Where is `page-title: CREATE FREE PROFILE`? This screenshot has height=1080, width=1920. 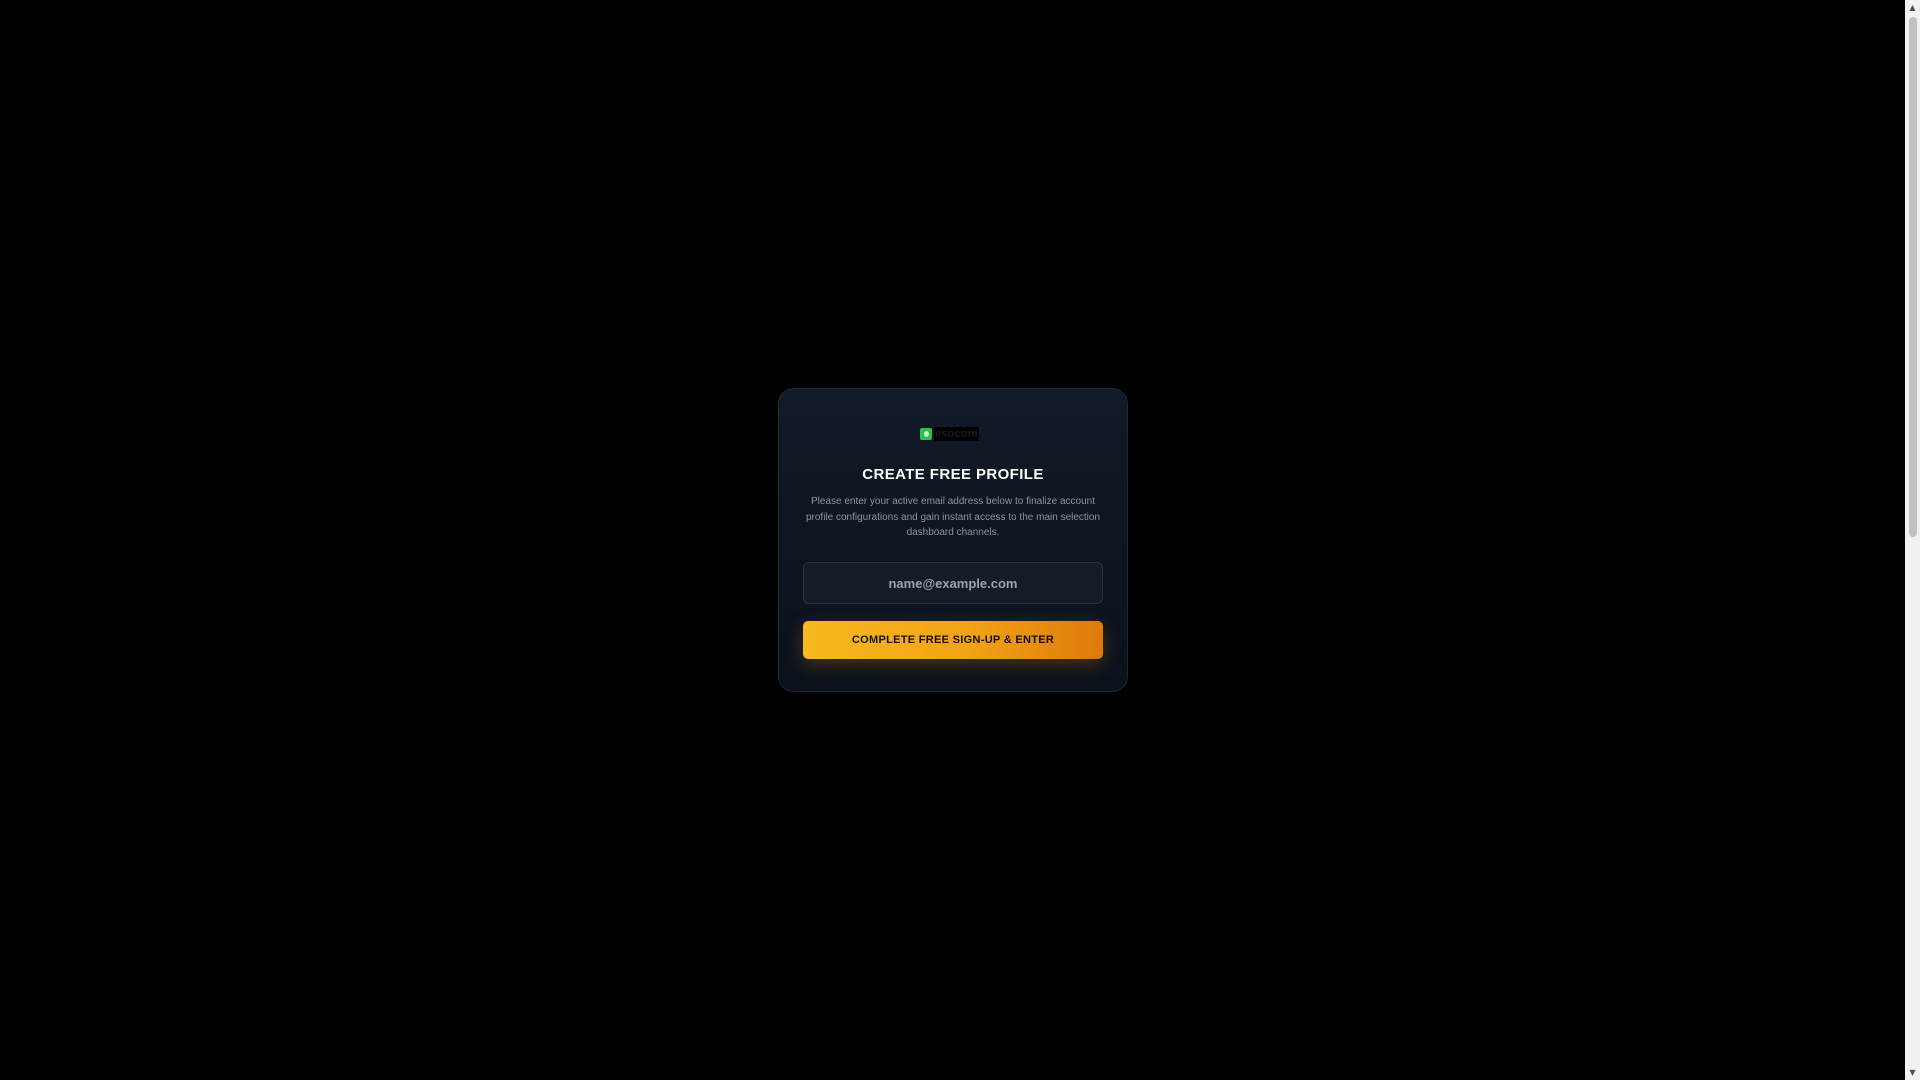 page-title: CREATE FREE PROFILE is located at coordinates (953, 474).